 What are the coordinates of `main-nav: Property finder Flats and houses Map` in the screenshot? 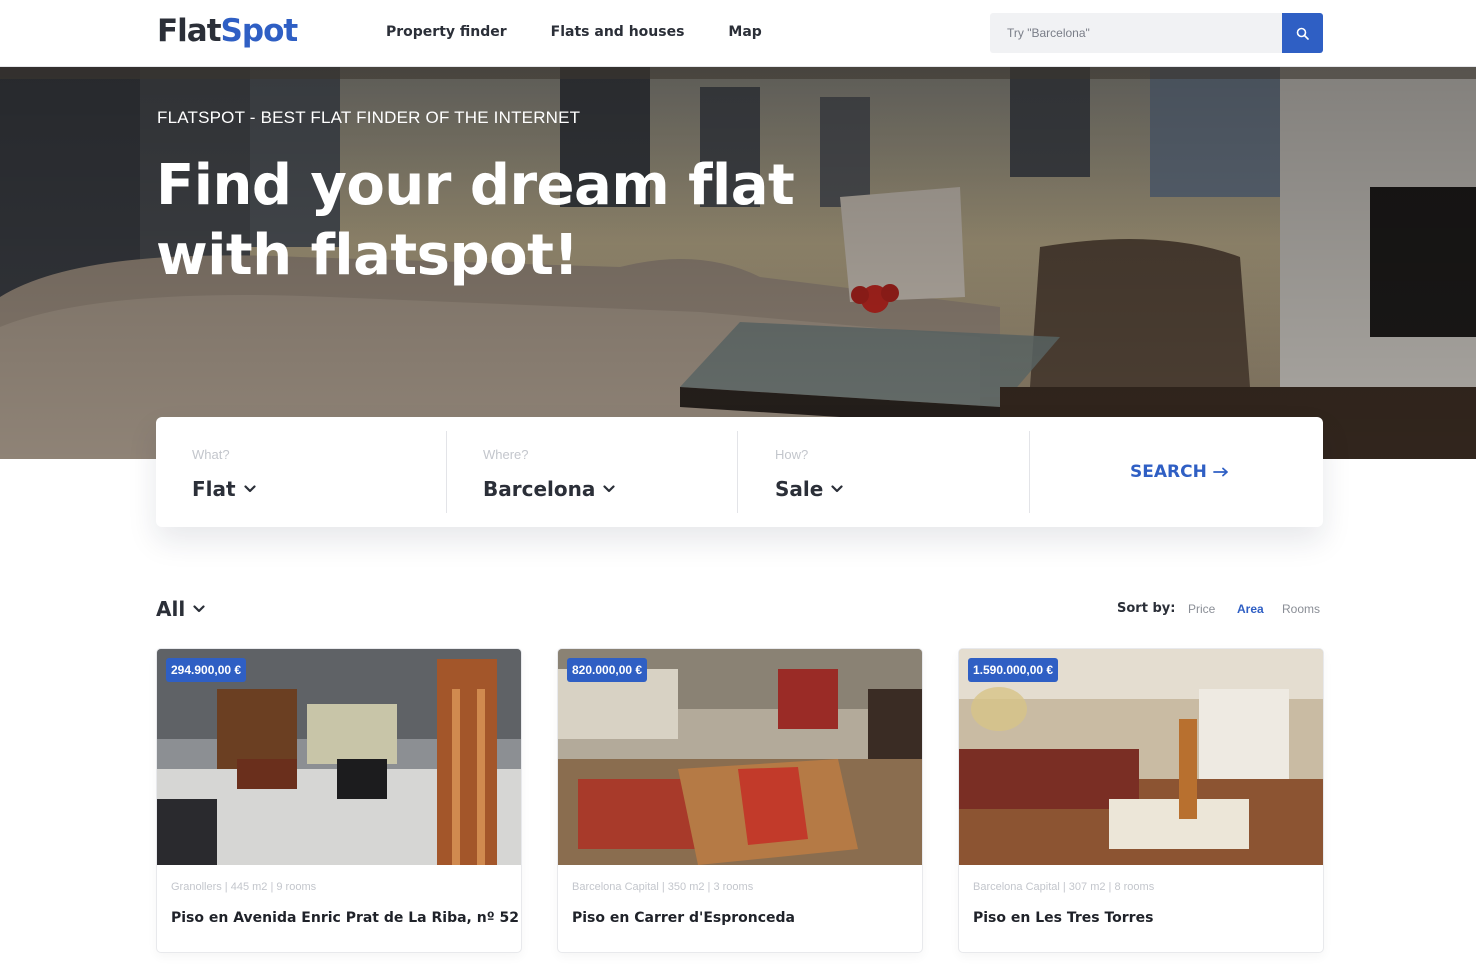 It's located at (596, 32).